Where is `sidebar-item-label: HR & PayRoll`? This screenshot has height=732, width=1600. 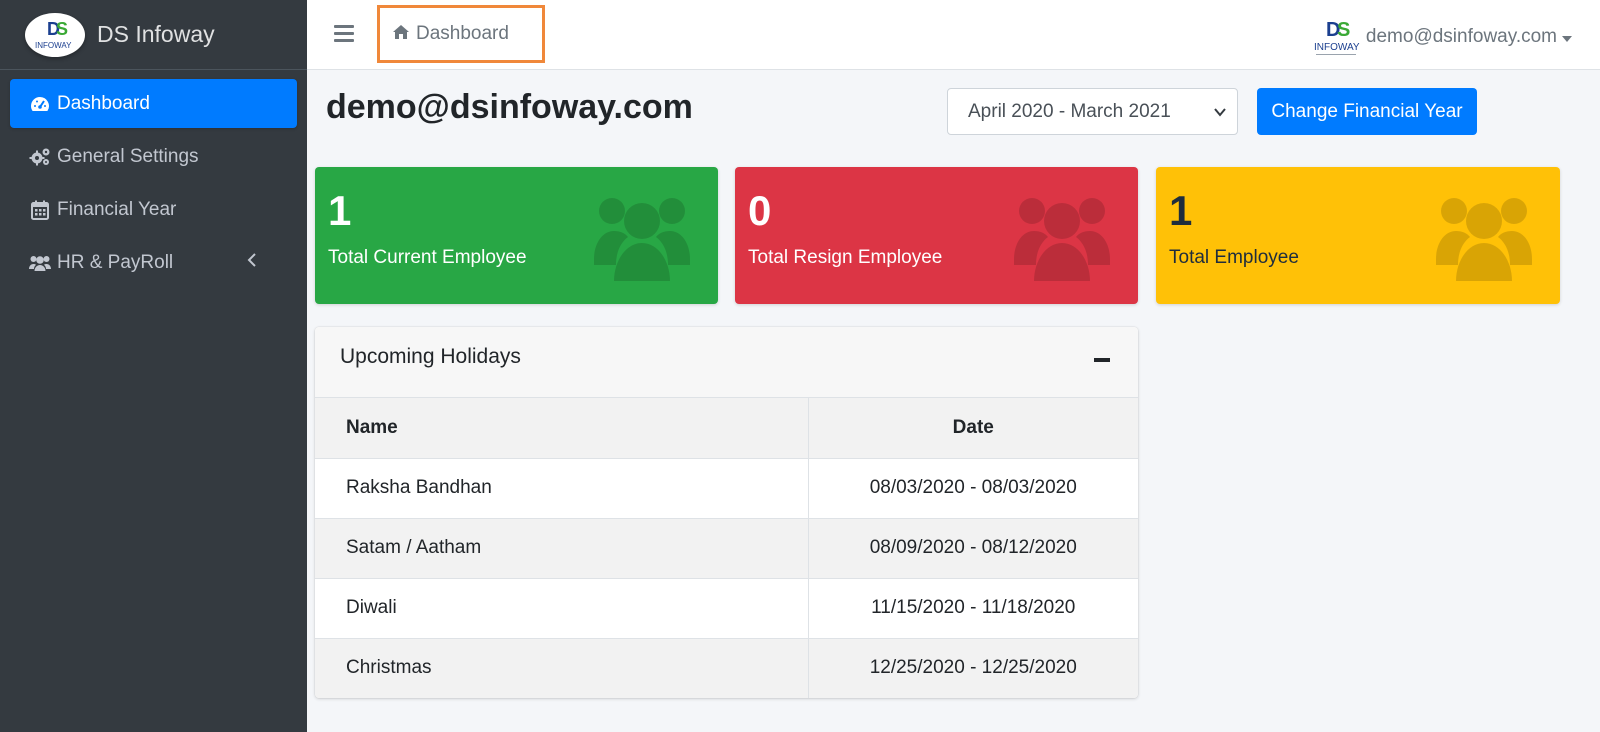
sidebar-item-label: HR & PayRoll is located at coordinates (115, 262).